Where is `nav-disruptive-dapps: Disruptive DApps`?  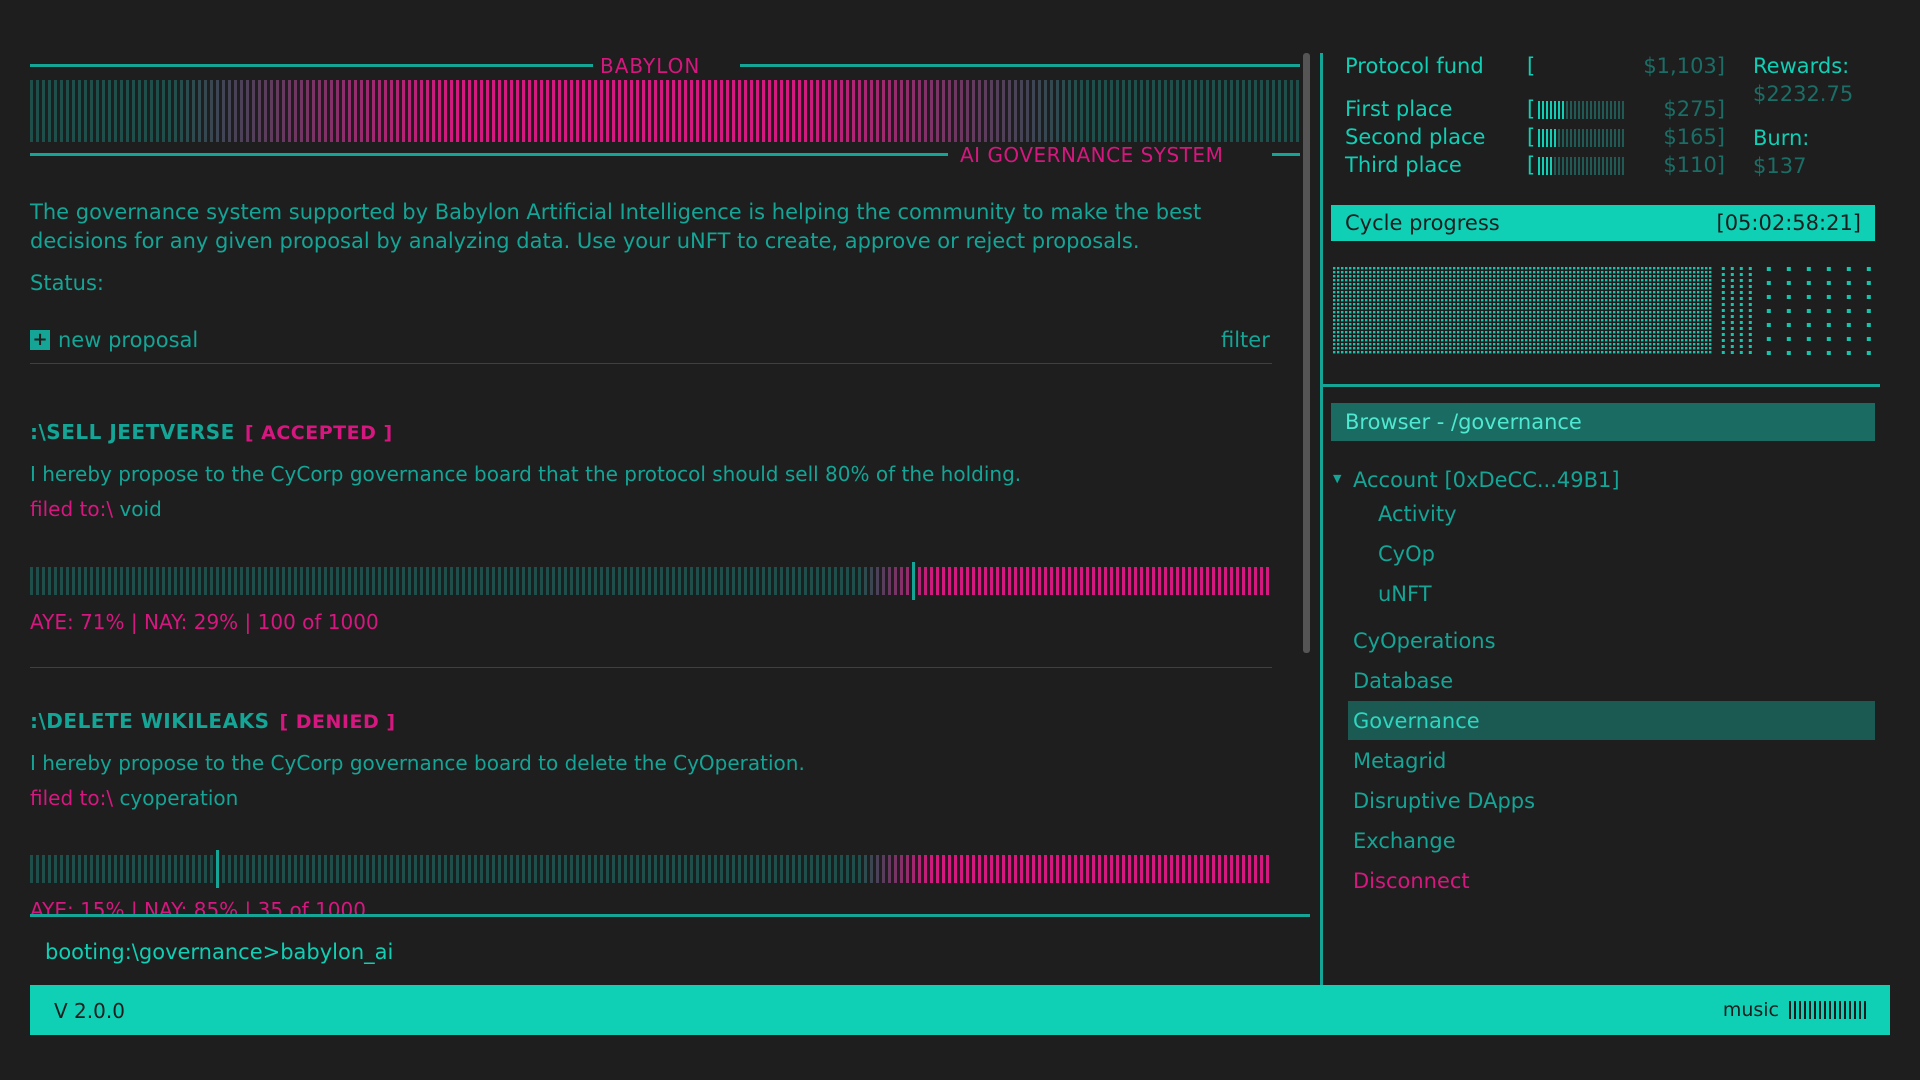
nav-disruptive-dapps: Disruptive DApps is located at coordinates (1444, 801).